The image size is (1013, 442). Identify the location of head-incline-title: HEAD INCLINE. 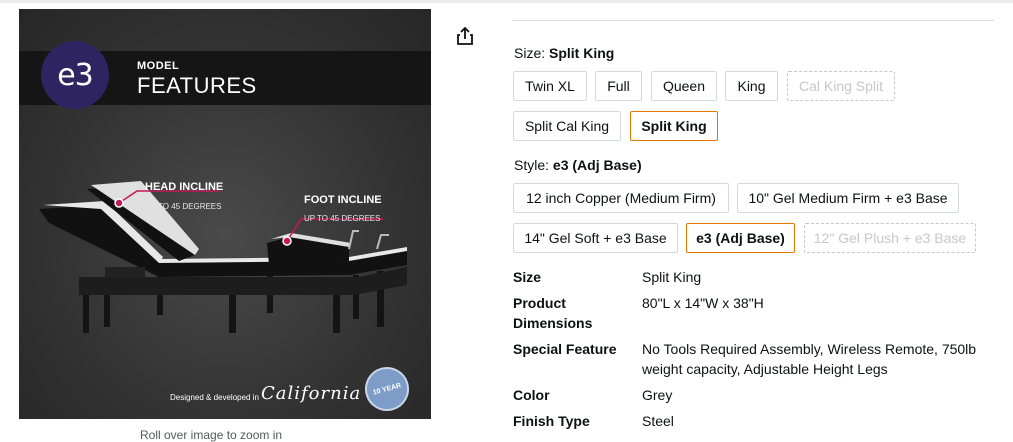
(184, 187).